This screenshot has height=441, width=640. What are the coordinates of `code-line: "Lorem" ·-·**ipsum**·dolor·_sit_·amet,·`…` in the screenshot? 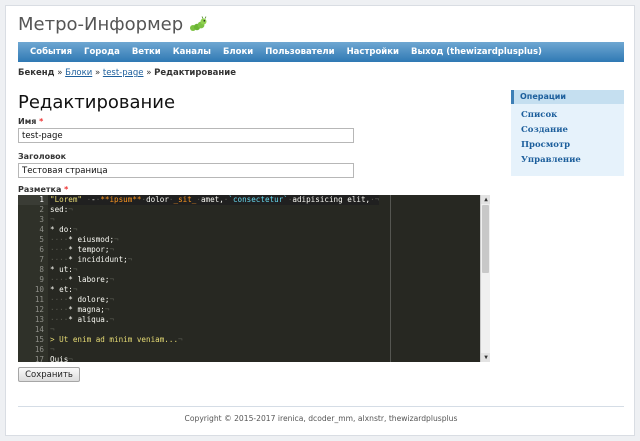 It's located at (215, 200).